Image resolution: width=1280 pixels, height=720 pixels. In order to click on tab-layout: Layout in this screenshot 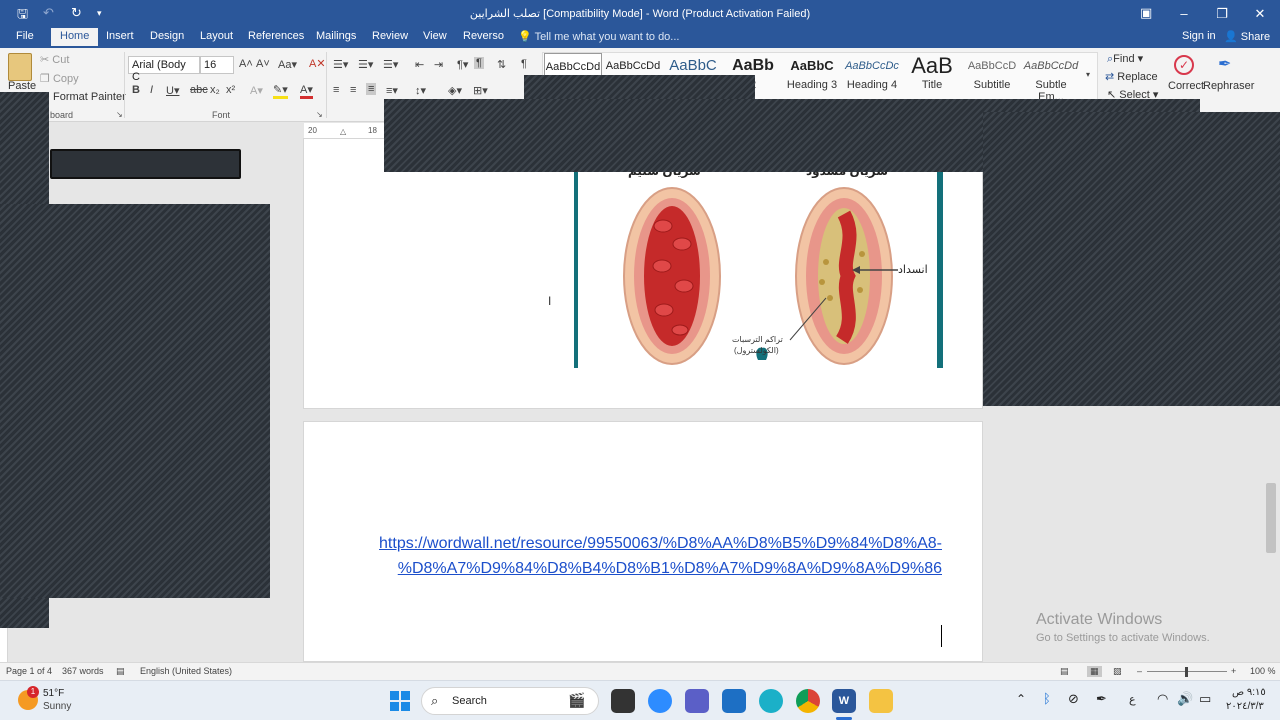, I will do `click(216, 36)`.